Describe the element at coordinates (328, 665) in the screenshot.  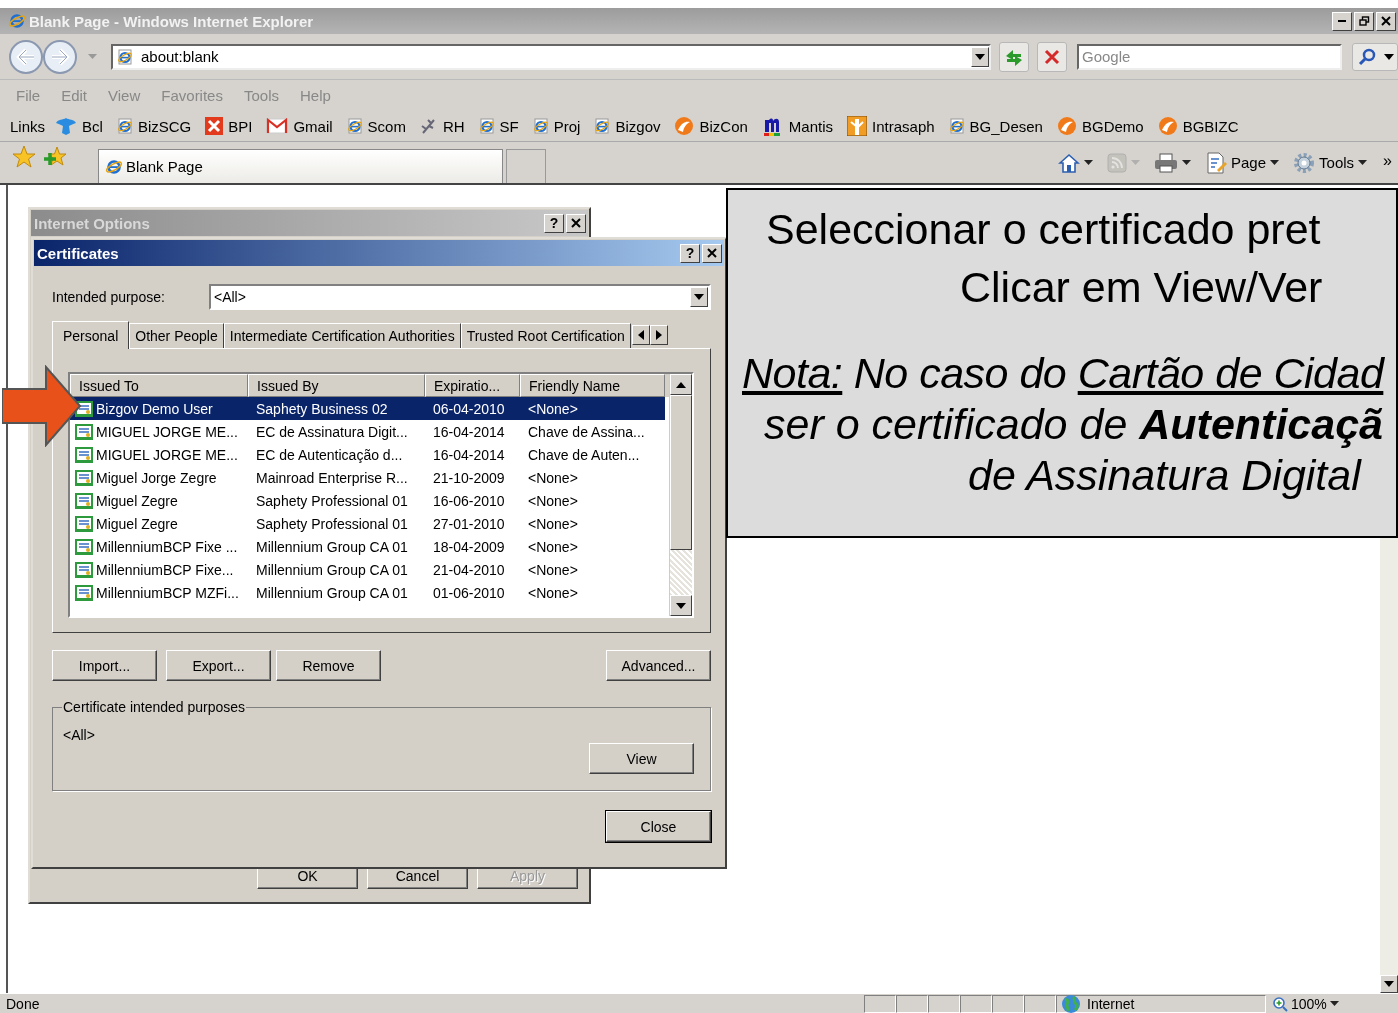
I see `dialog-button: Remove` at that location.